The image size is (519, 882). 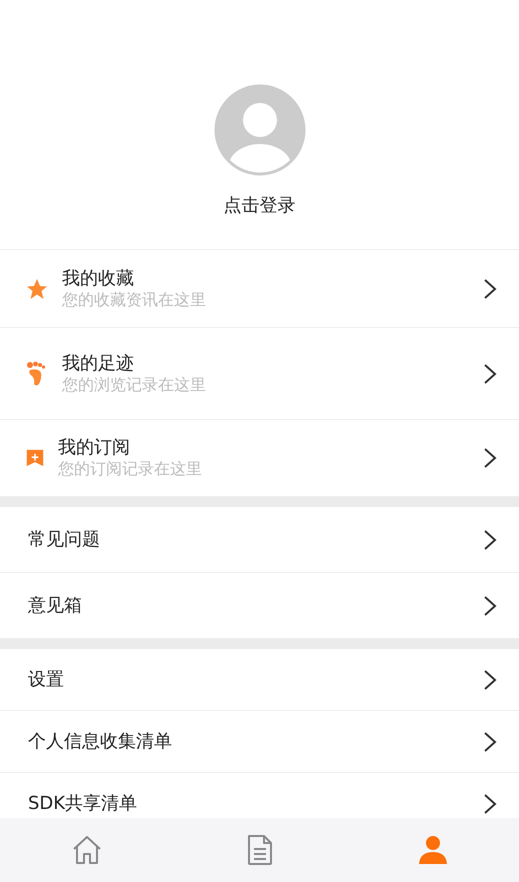 What do you see at coordinates (83, 804) in the screenshot?
I see `menu-label: SDK共享清单` at bounding box center [83, 804].